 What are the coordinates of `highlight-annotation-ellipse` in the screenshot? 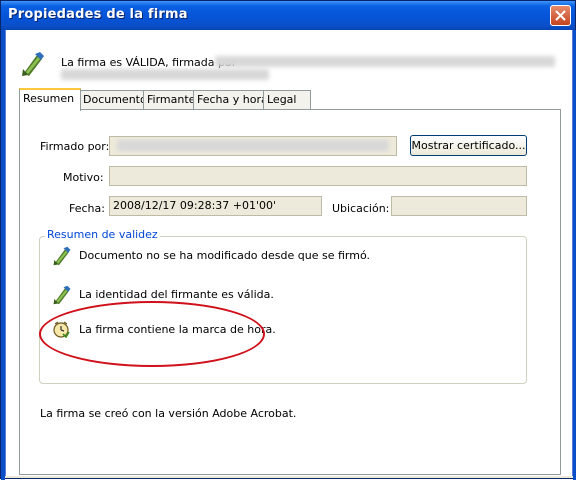 It's located at (152, 334).